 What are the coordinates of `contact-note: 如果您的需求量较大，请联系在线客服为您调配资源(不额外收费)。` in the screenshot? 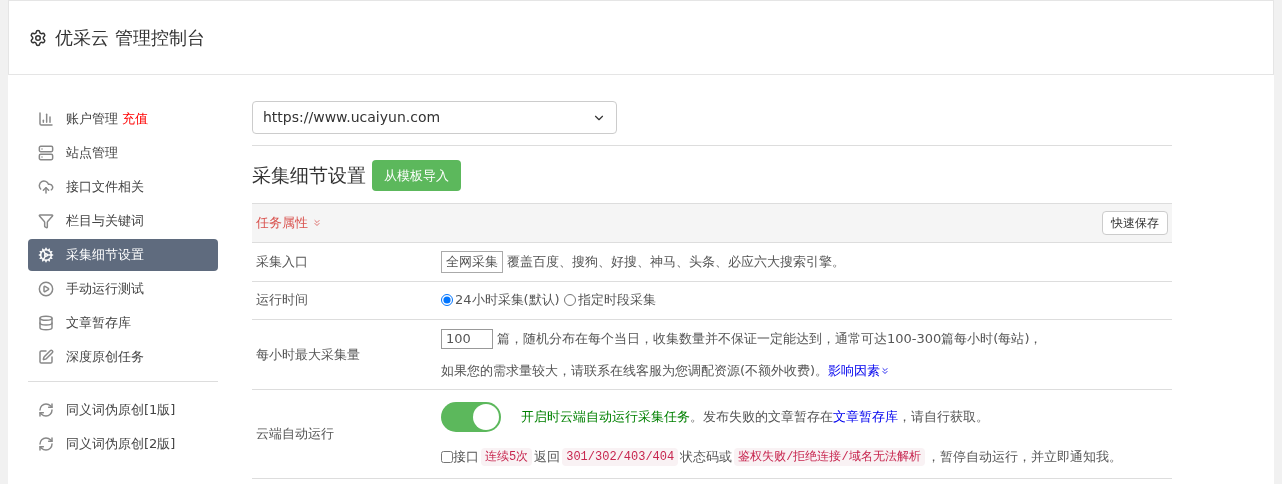 It's located at (635, 370).